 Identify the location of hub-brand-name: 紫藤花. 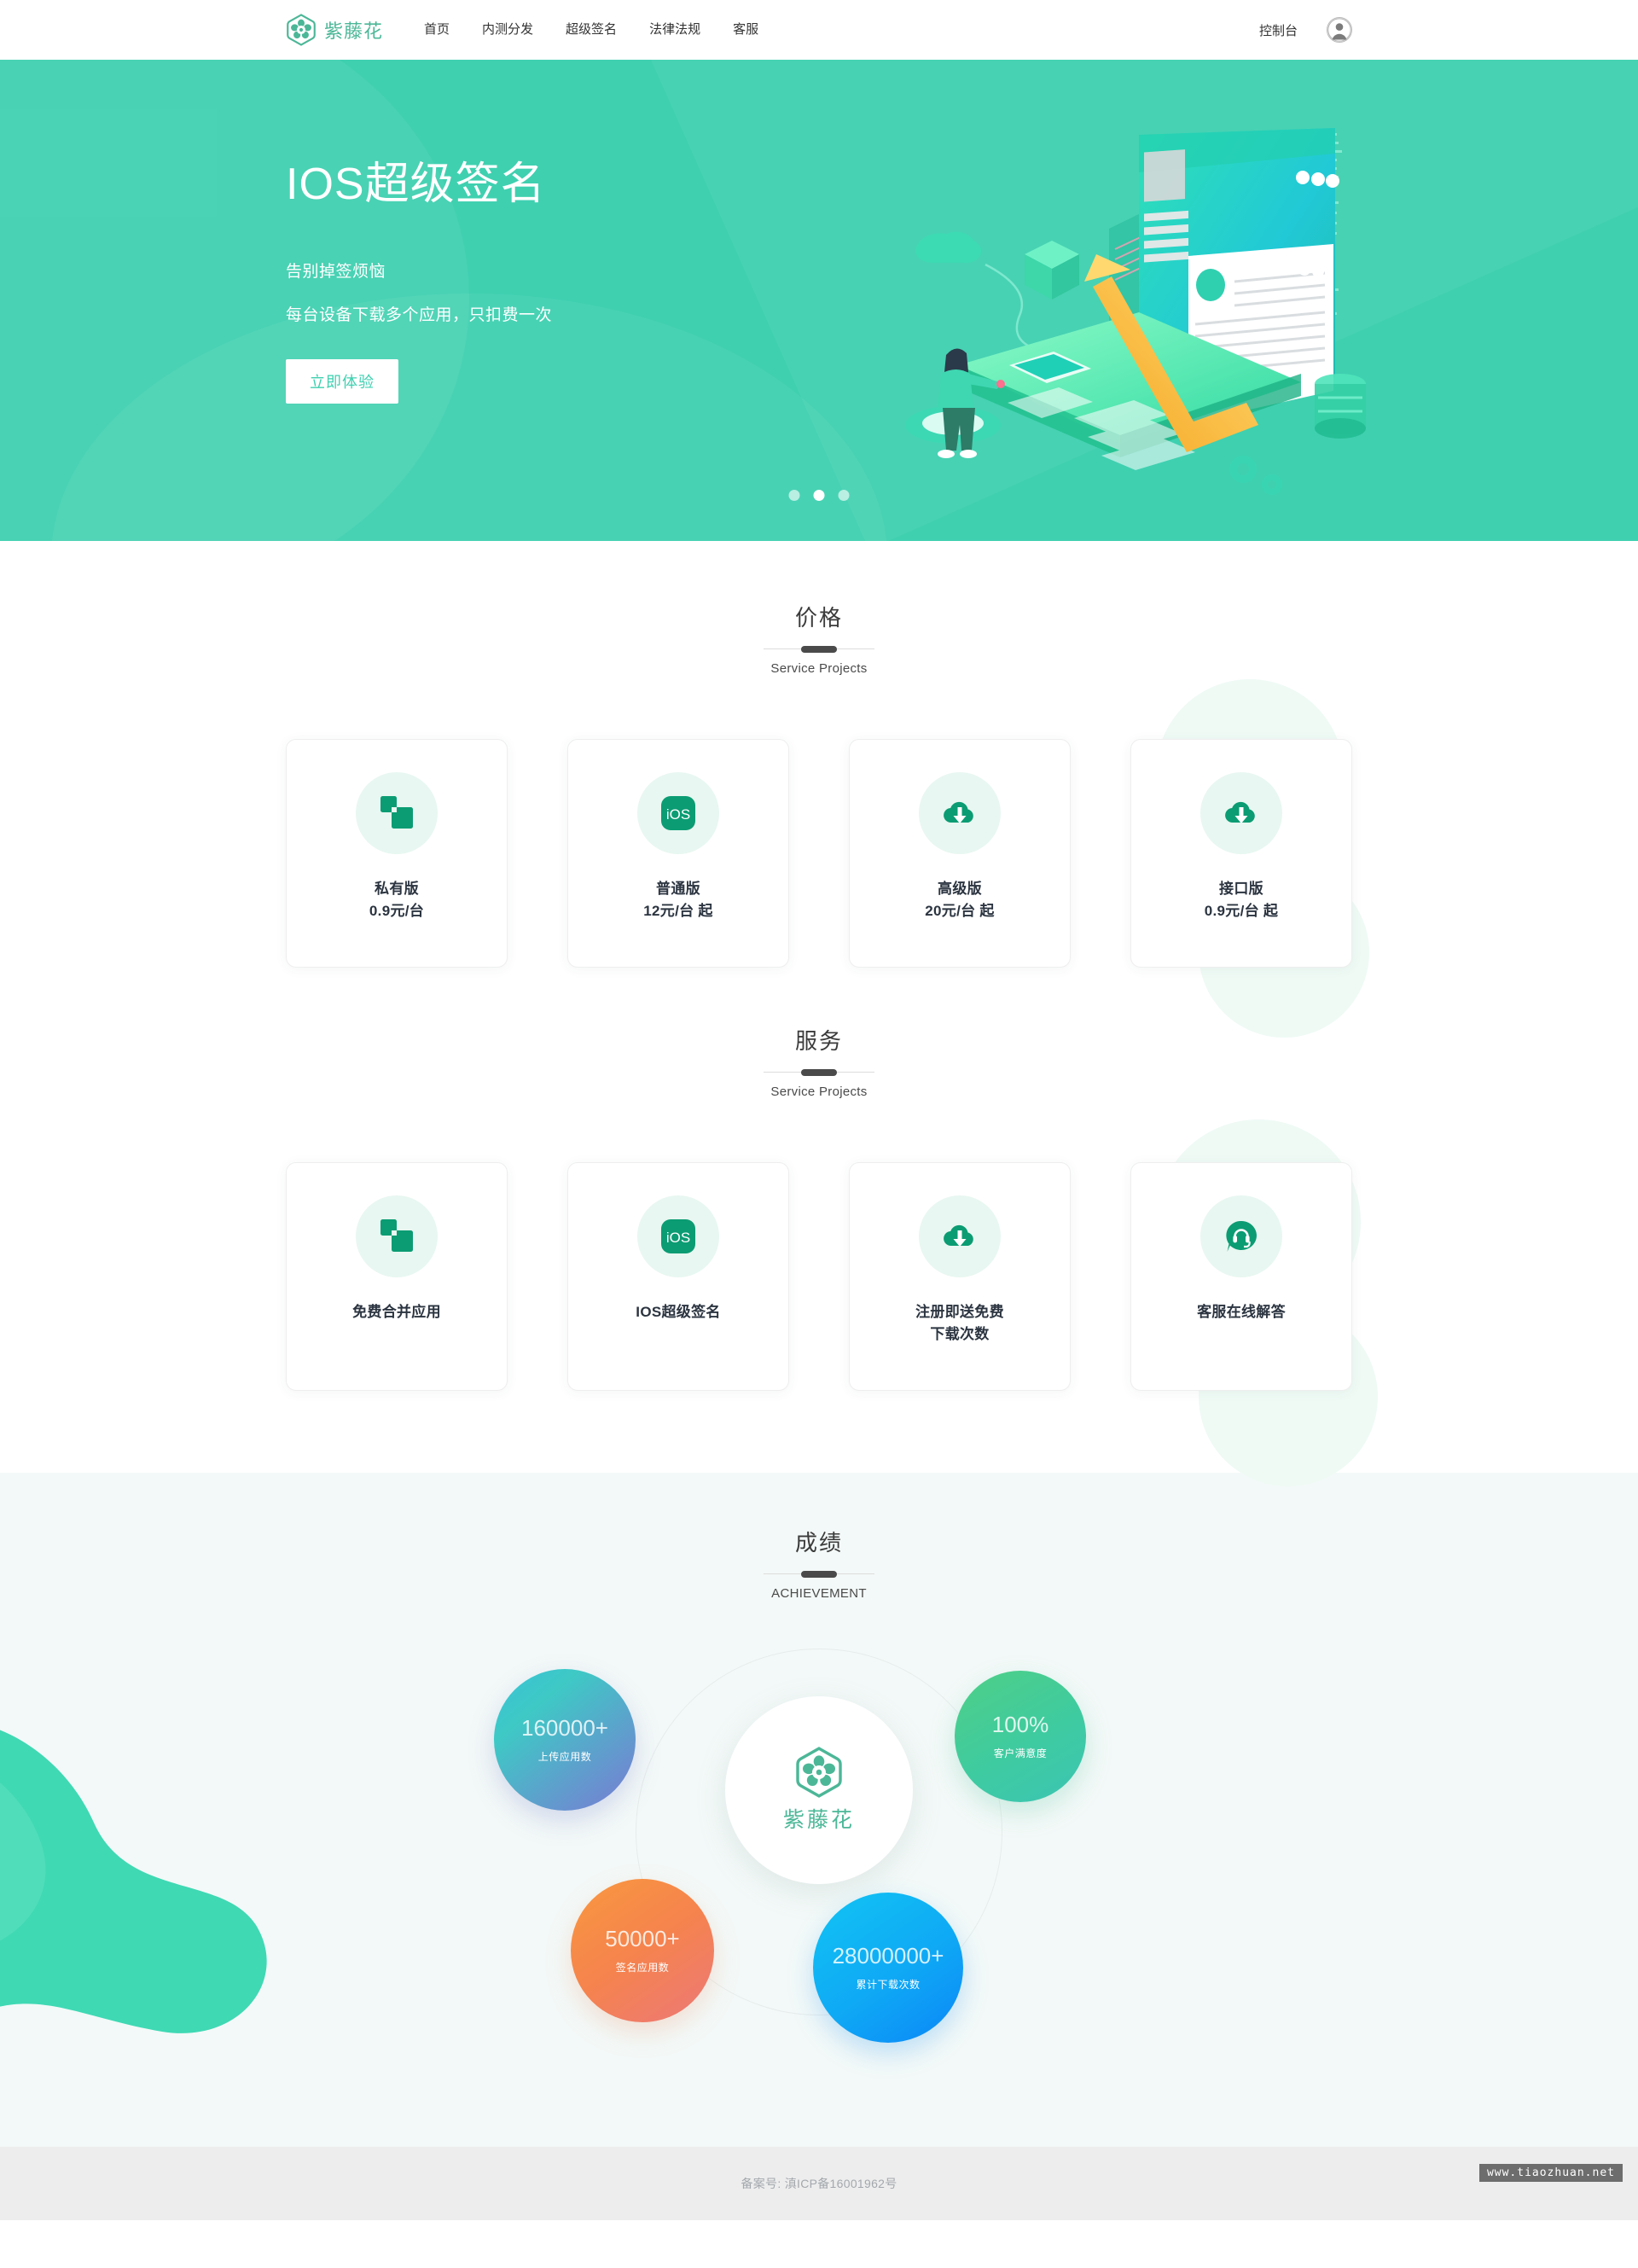
(818, 1820).